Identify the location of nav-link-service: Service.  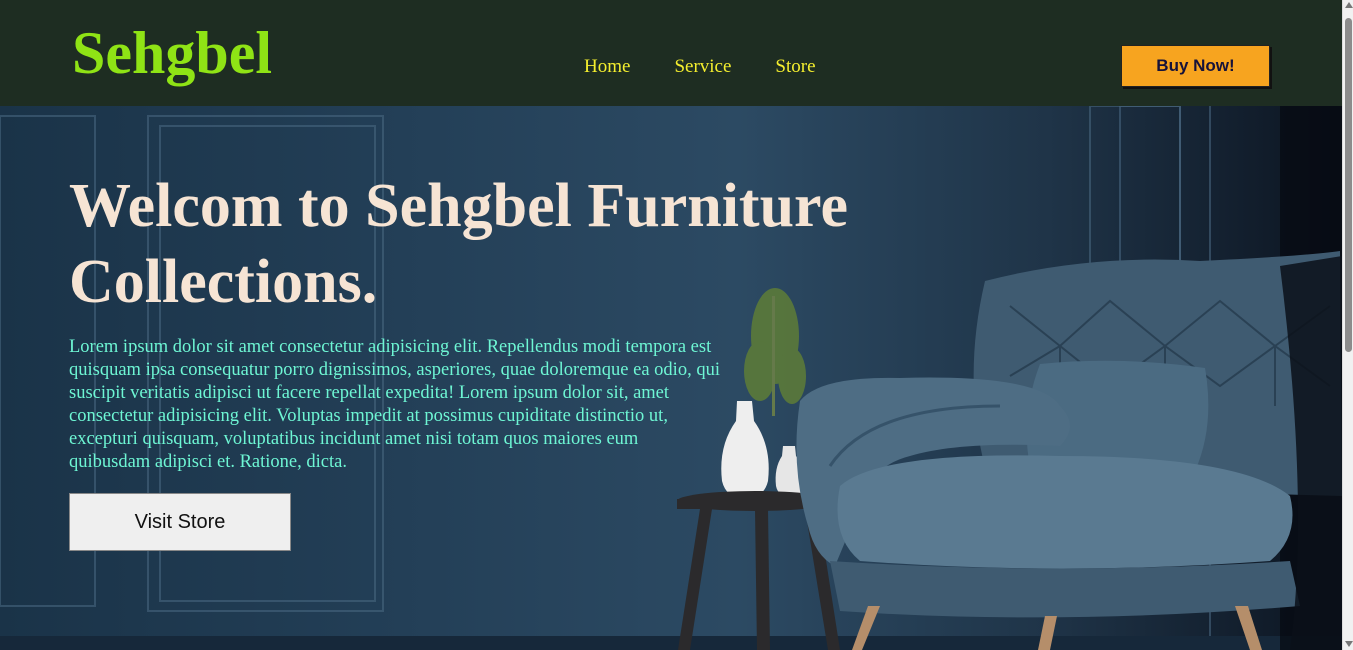
(702, 67).